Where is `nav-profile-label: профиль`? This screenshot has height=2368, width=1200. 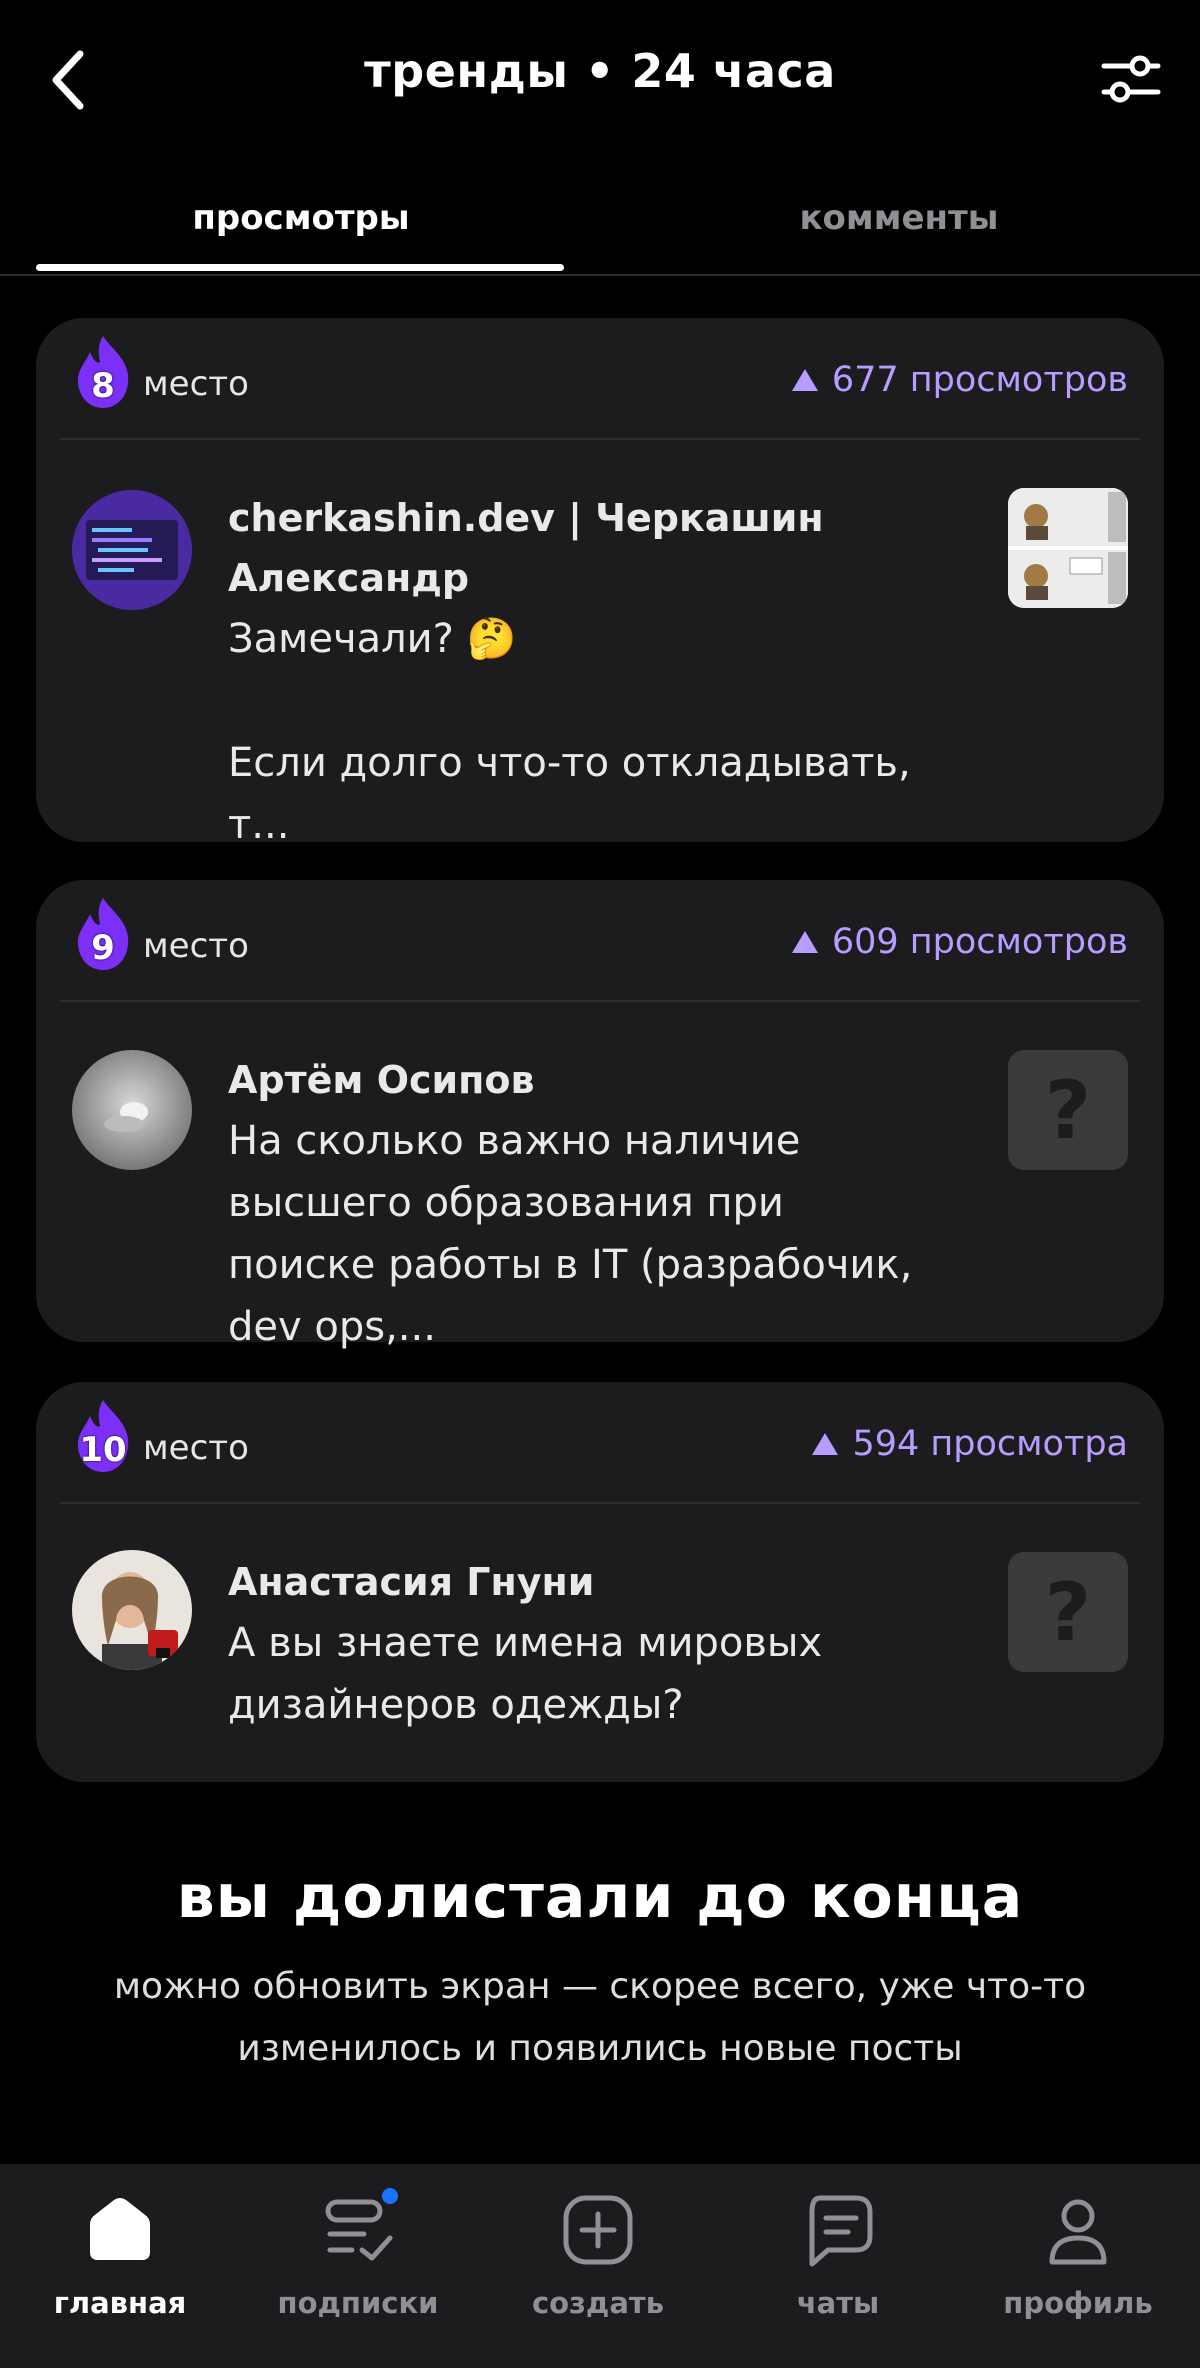
nav-profile-label: профиль is located at coordinates (1078, 2303).